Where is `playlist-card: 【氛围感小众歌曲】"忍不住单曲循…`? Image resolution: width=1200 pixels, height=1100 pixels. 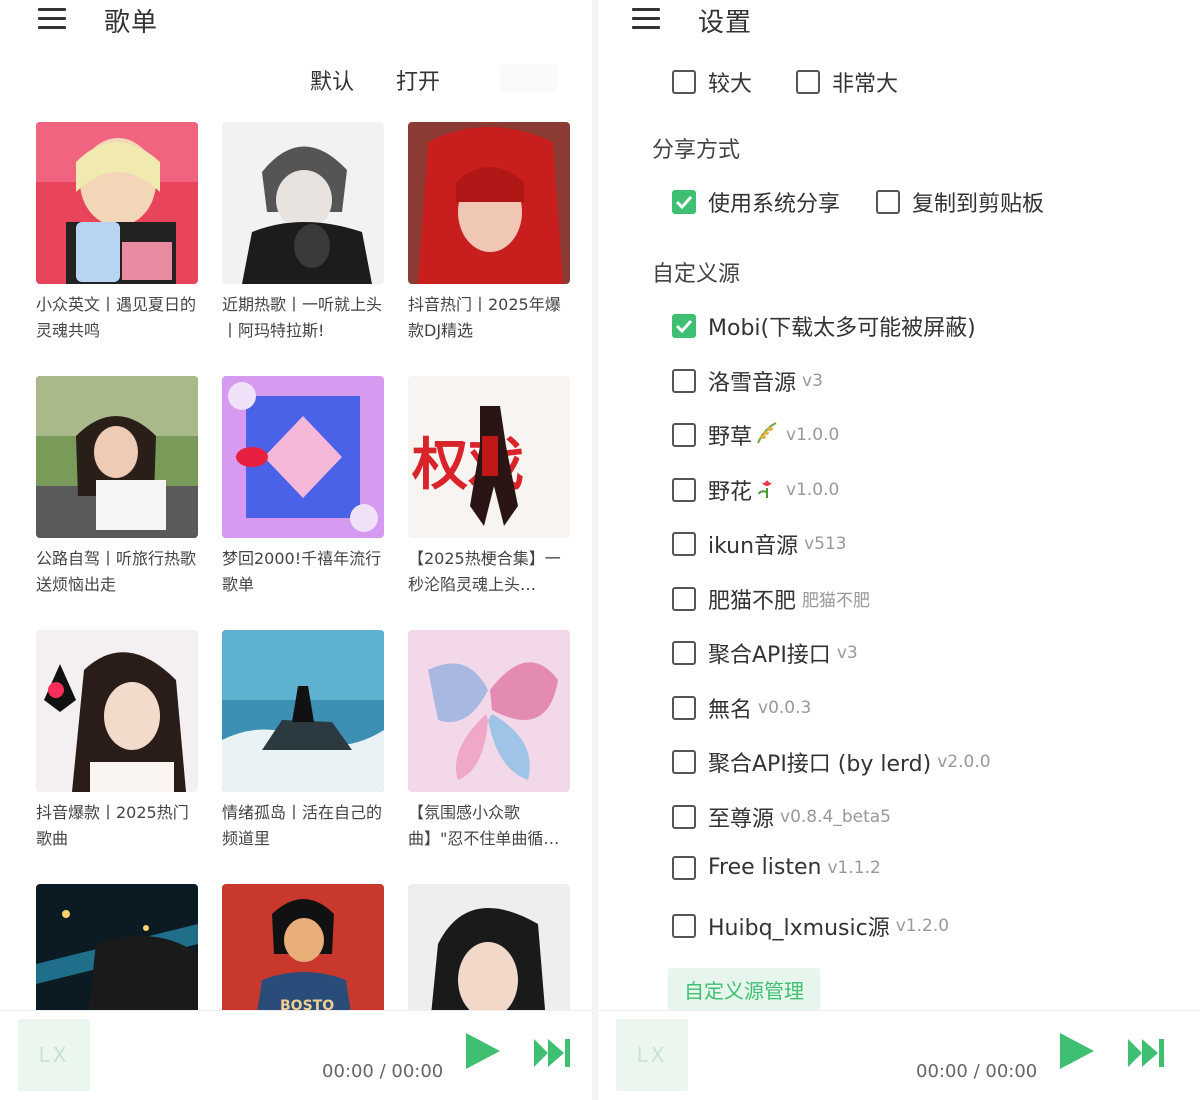
playlist-card: 【氛围感小众歌曲】"忍不住单曲循… is located at coordinates (489, 741).